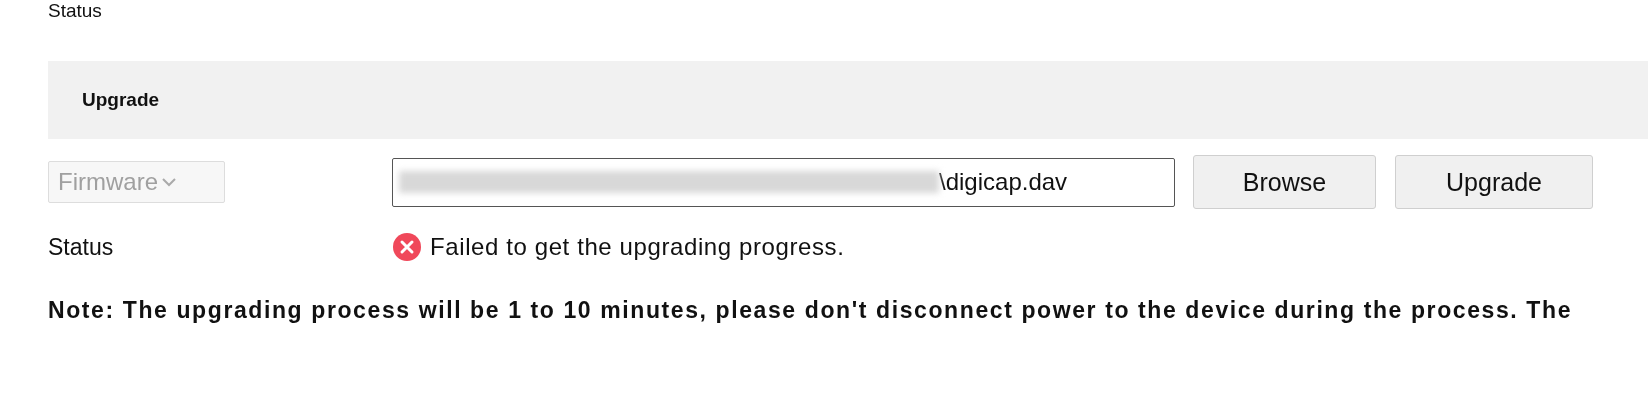  What do you see at coordinates (637, 247) in the screenshot?
I see `status-message: Failed to get the upgrading progress.` at bounding box center [637, 247].